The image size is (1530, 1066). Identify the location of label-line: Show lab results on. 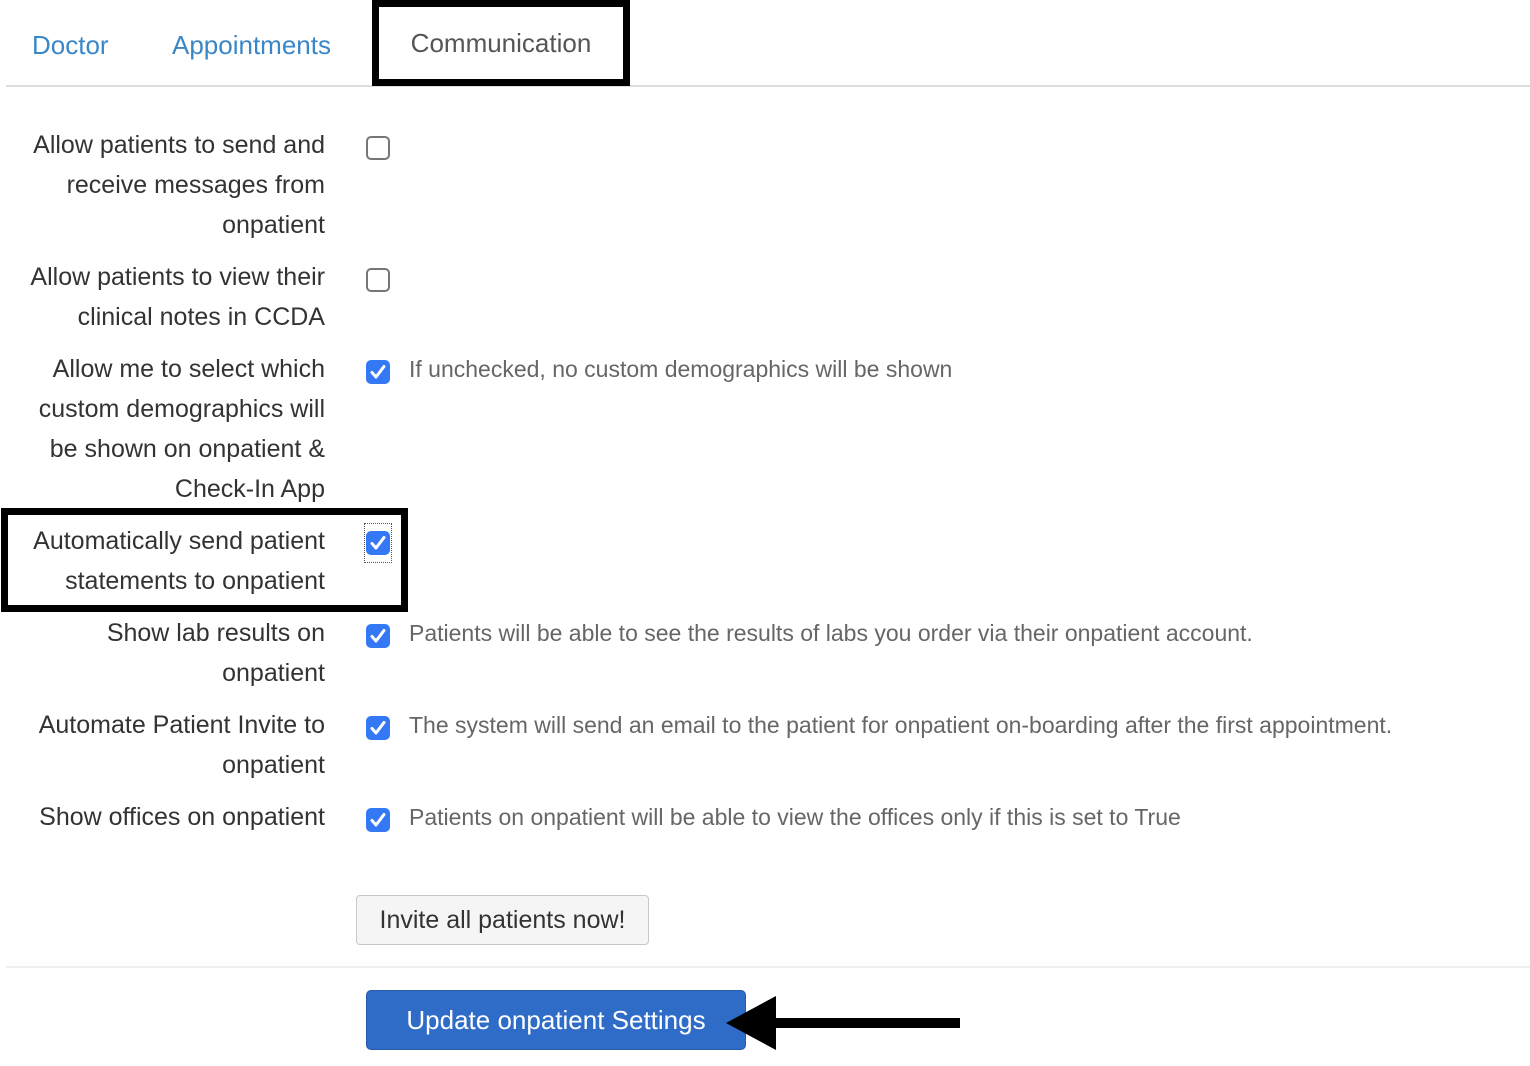
(215, 633).